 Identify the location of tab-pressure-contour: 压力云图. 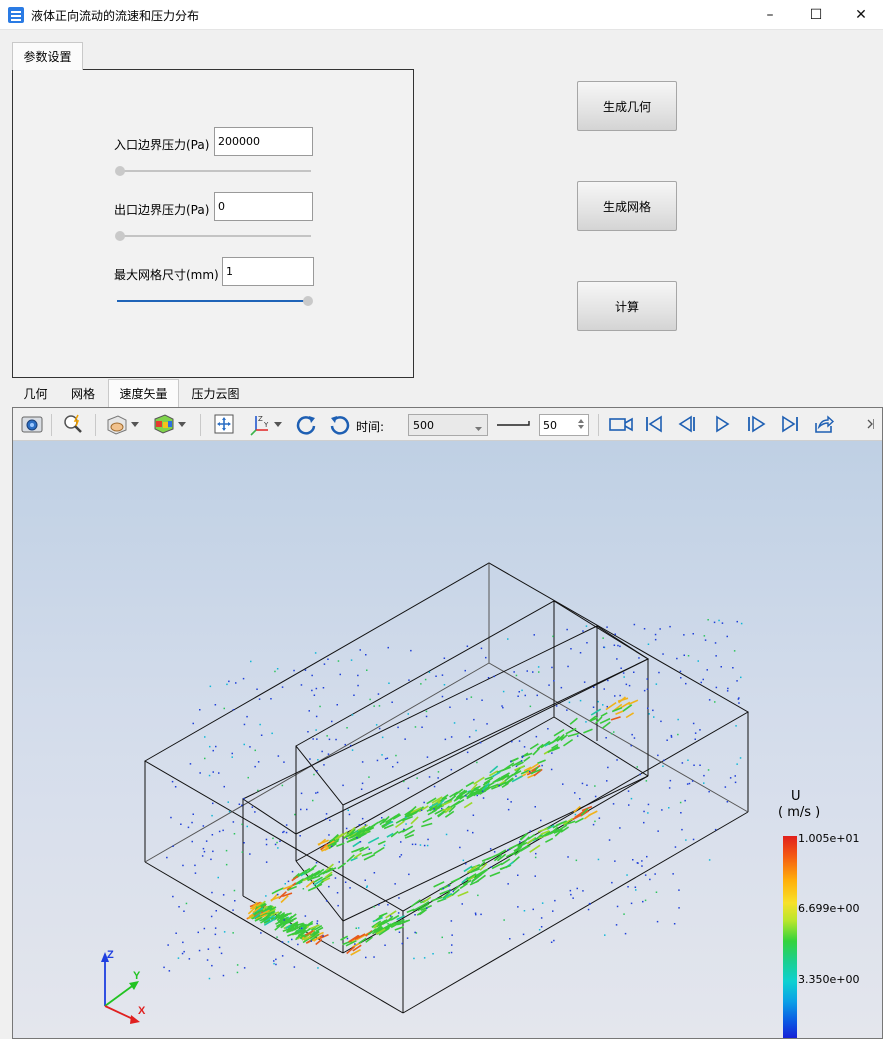
(215, 393).